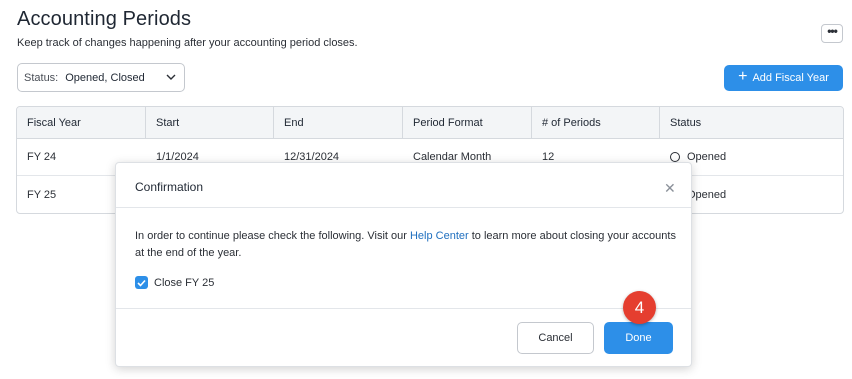 The image size is (852, 379). What do you see at coordinates (467, 122) in the screenshot?
I see `column-header-period-format: Period Format` at bounding box center [467, 122].